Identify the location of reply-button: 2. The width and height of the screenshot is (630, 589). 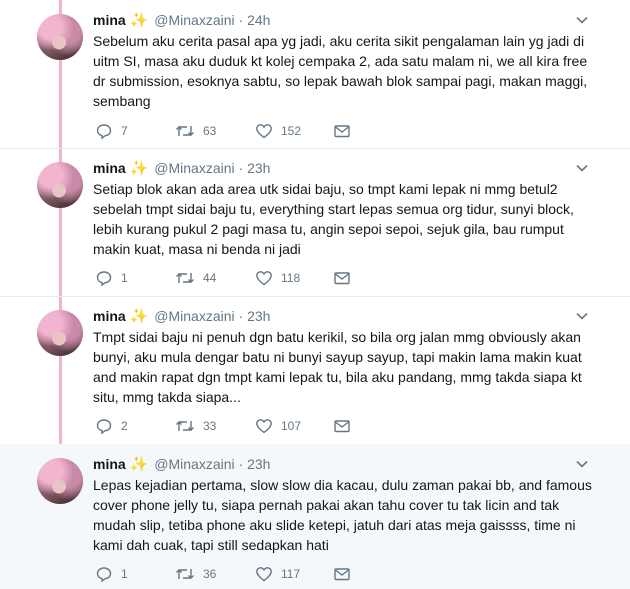
(111, 426).